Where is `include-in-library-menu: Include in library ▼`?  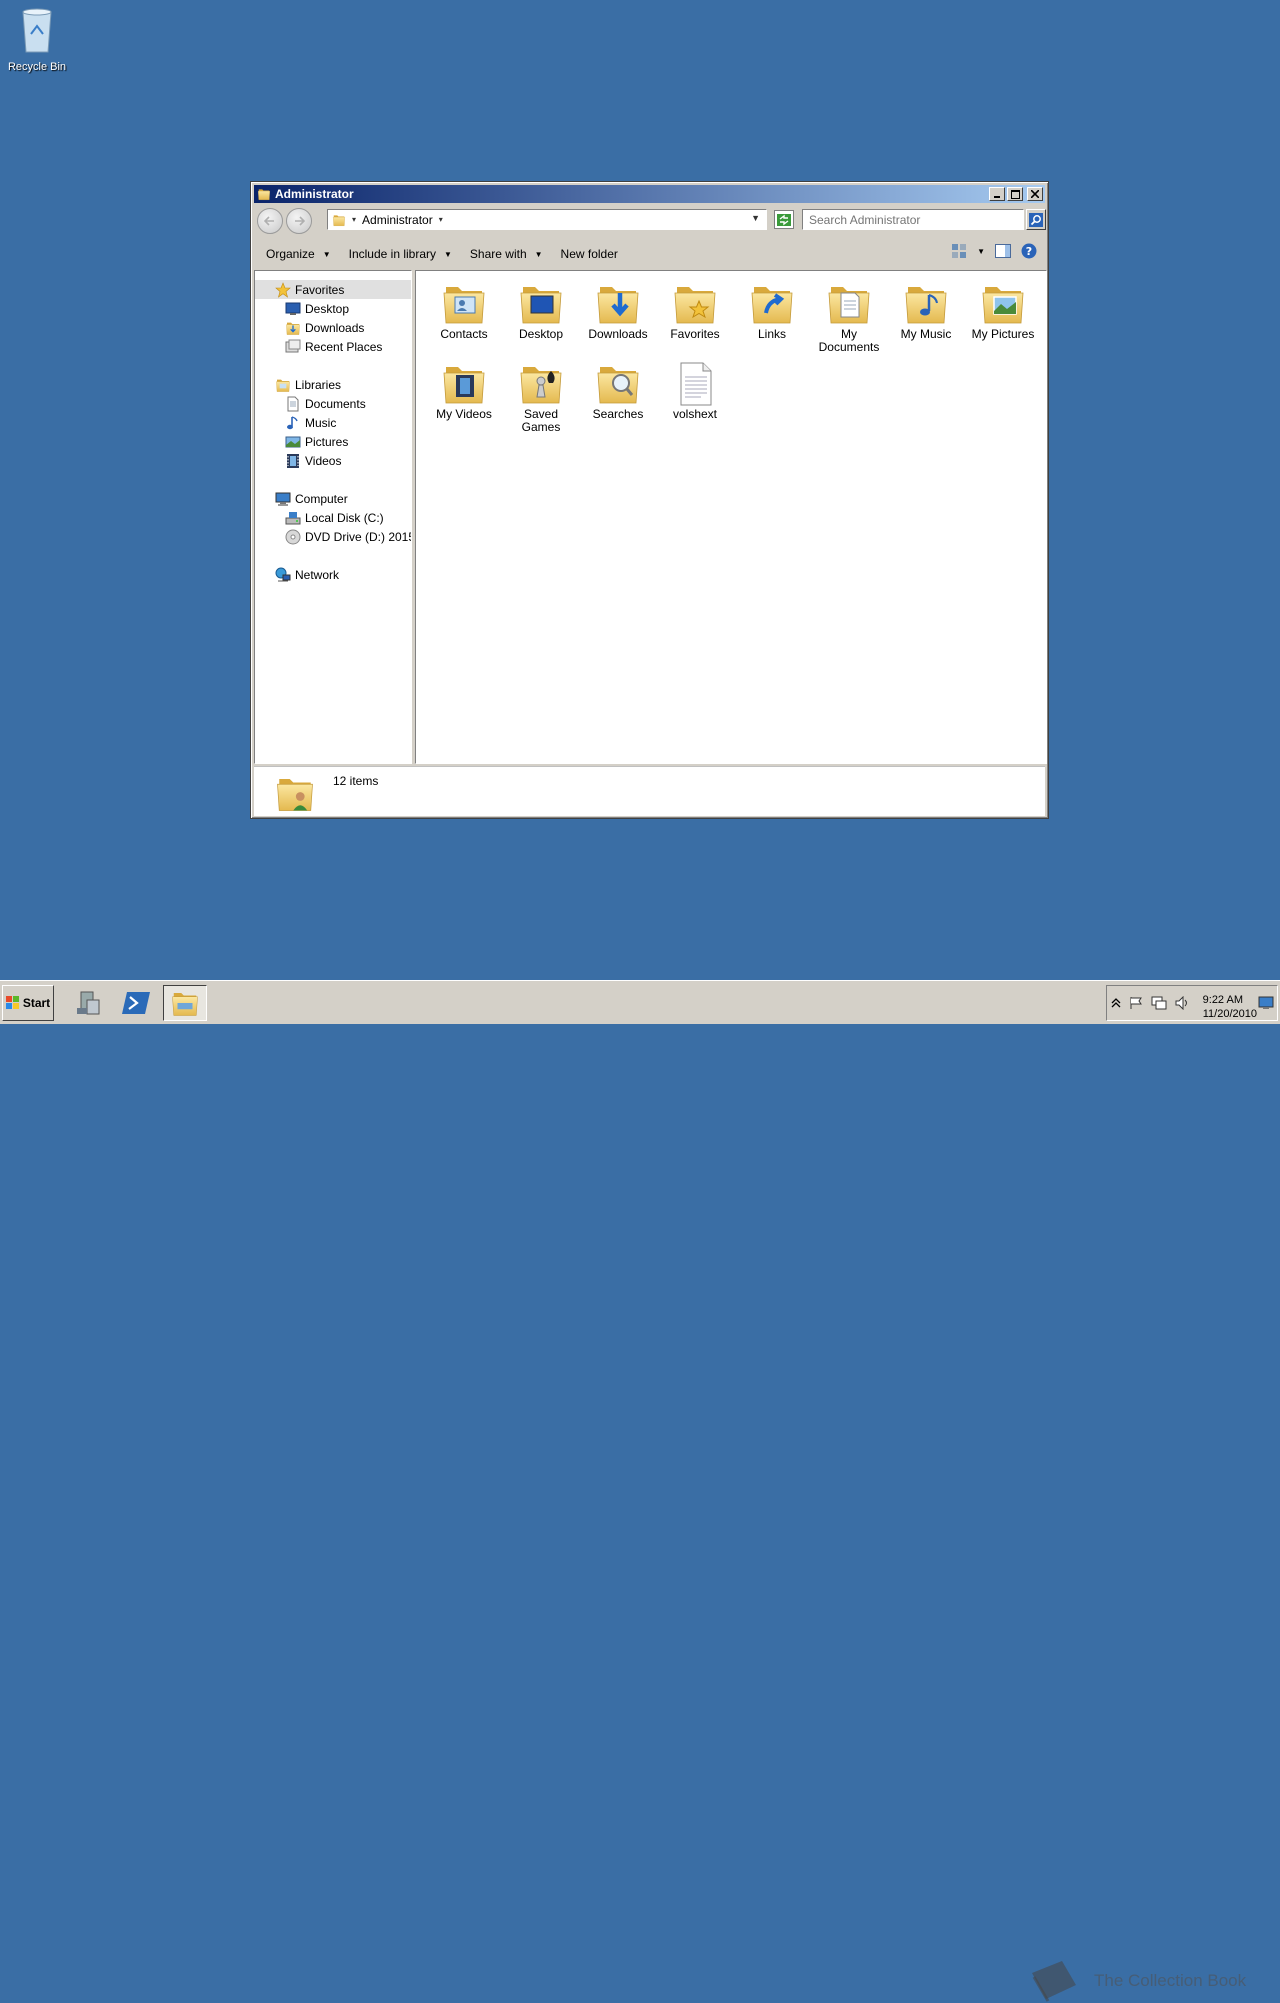
include-in-library-menu: Include in library ▼ is located at coordinates (400, 254).